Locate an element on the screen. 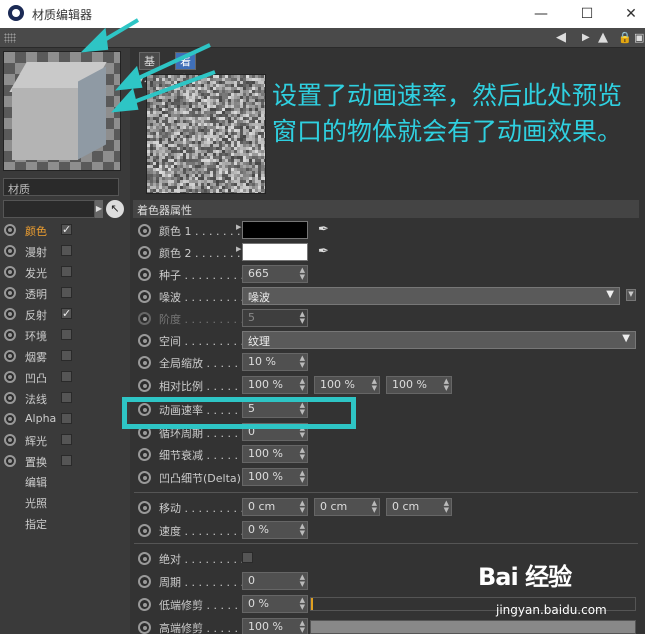 Image resolution: width=645 pixels, height=634 pixels. watermark-url: jingyan.baidu.com is located at coordinates (551, 610).